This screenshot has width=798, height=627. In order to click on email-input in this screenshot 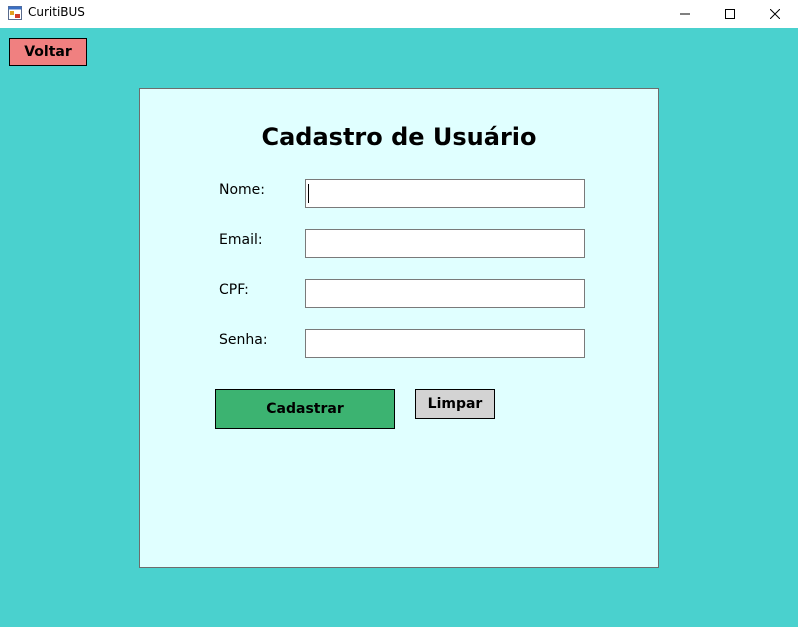, I will do `click(445, 243)`.